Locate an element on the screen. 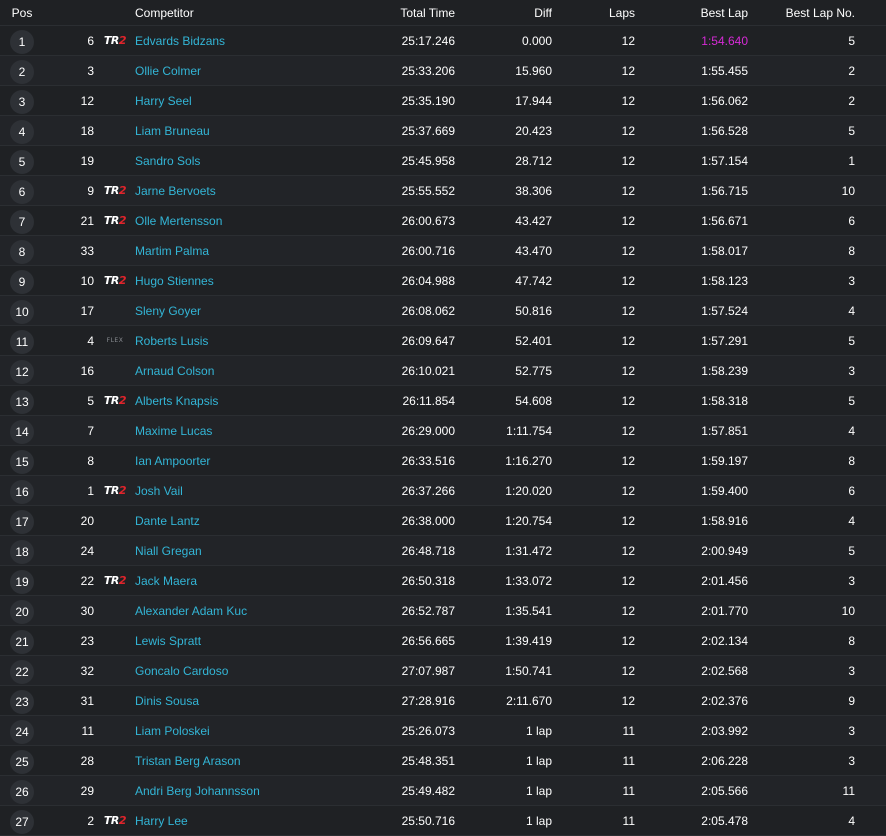 The height and width of the screenshot is (836, 886). best-lap-number: 2 is located at coordinates (851, 100).